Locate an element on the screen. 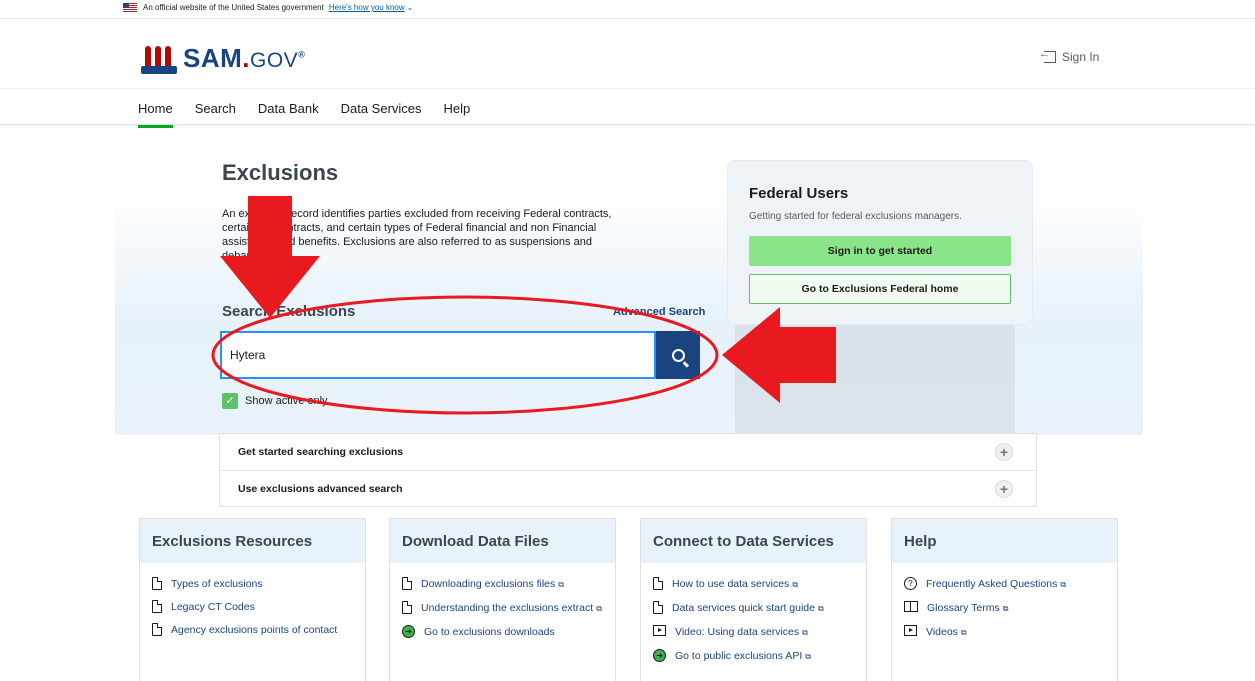  nav-help: Help is located at coordinates (457, 108).